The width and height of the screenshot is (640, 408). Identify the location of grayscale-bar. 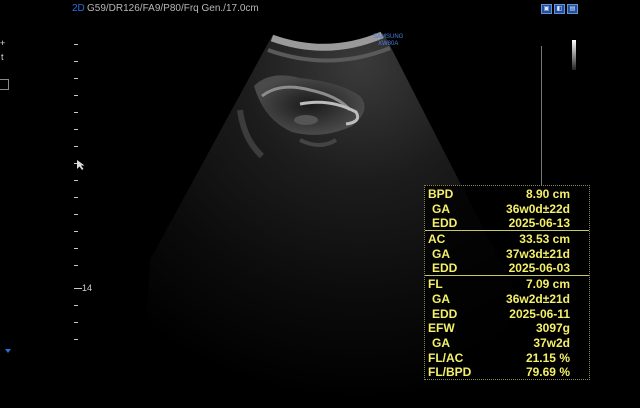
(574, 55).